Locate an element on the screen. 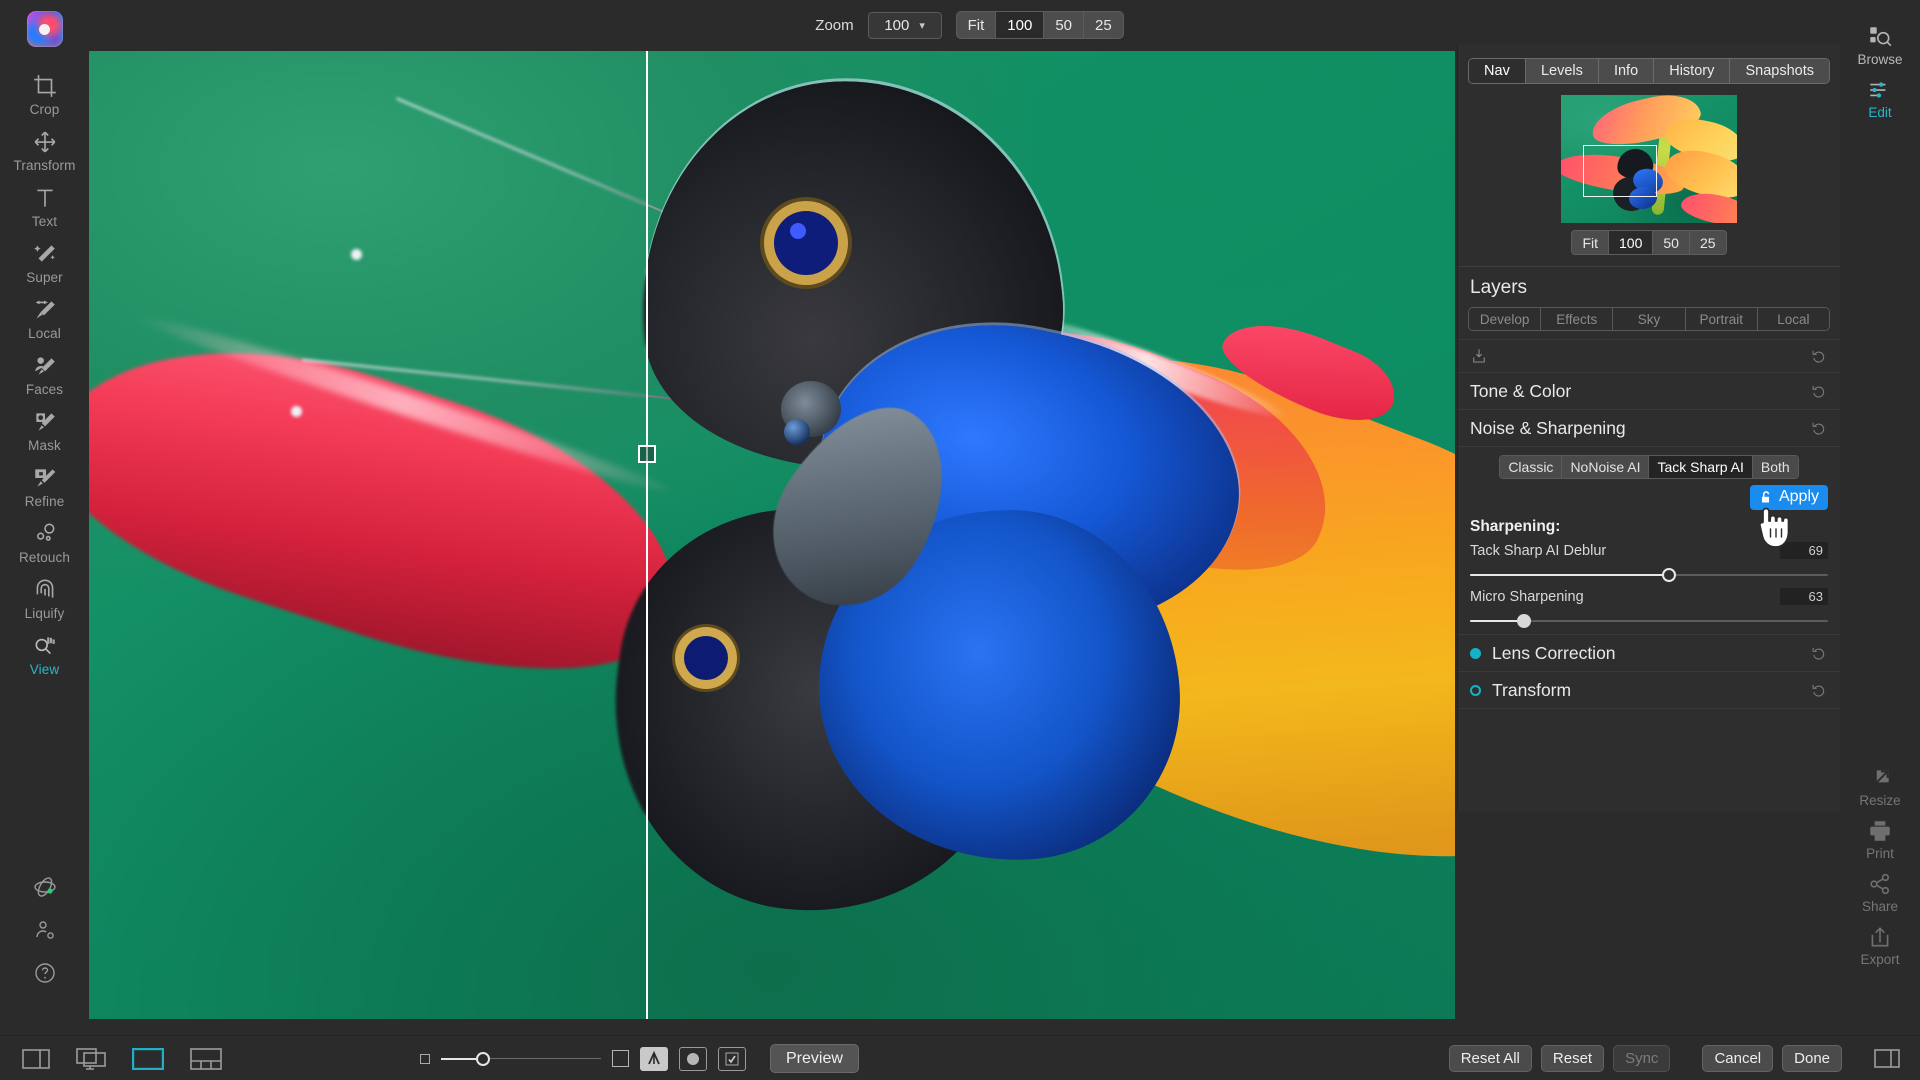 This screenshot has height=1080, width=1920. filmstrip-panel-icon is located at coordinates (36, 1058).